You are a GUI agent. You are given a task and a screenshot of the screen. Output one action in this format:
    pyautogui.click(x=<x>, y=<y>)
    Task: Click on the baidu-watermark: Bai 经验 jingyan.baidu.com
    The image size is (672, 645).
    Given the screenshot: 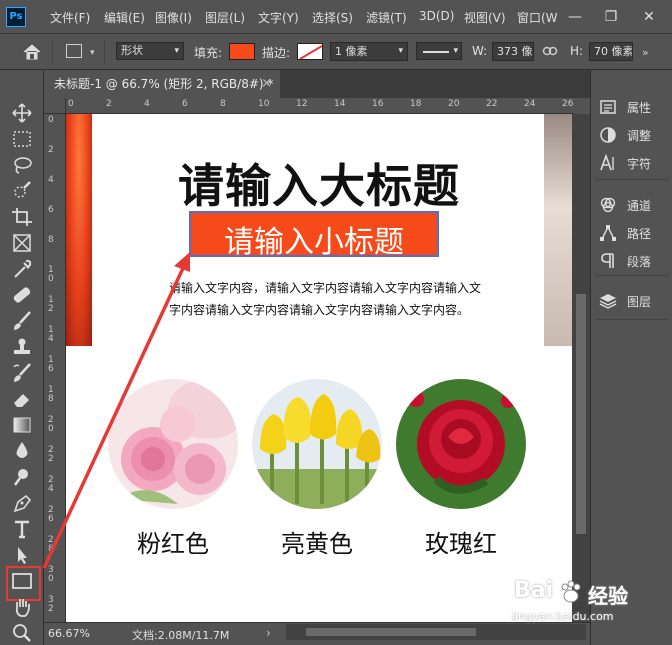 What is the action you would take?
    pyautogui.click(x=583, y=603)
    